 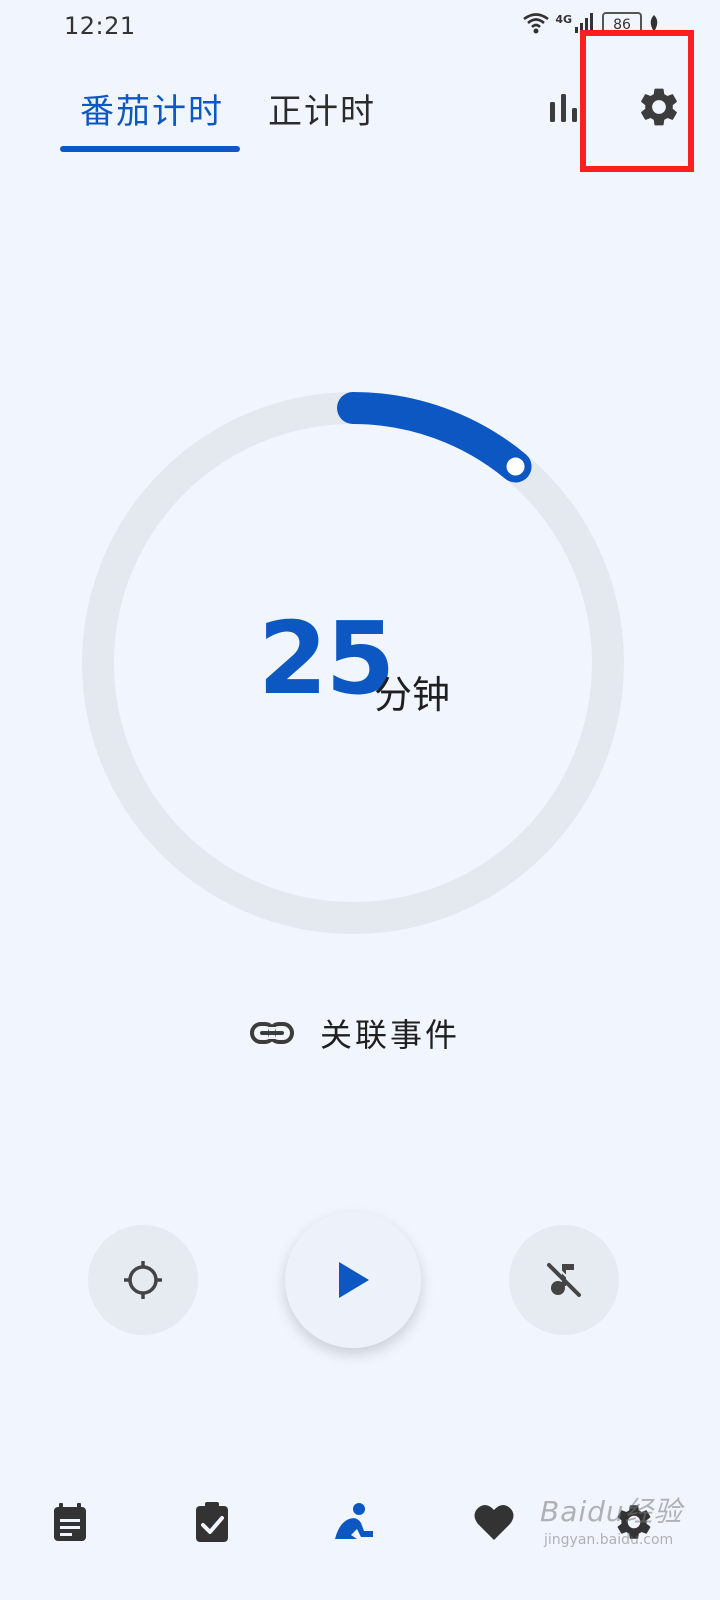 I want to click on meditation-icon, so click(x=354, y=1521).